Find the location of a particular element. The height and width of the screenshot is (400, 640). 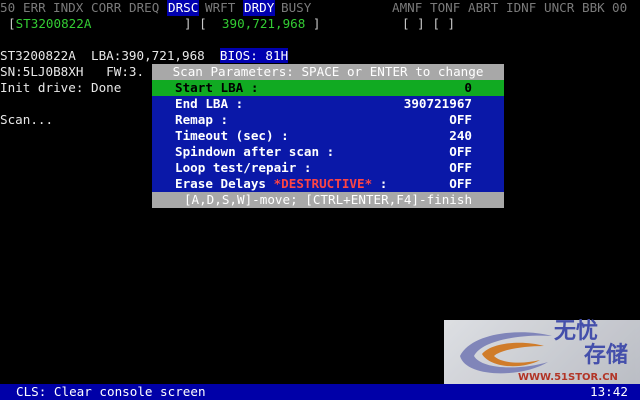

param-label: End LBA : is located at coordinates (209, 103).